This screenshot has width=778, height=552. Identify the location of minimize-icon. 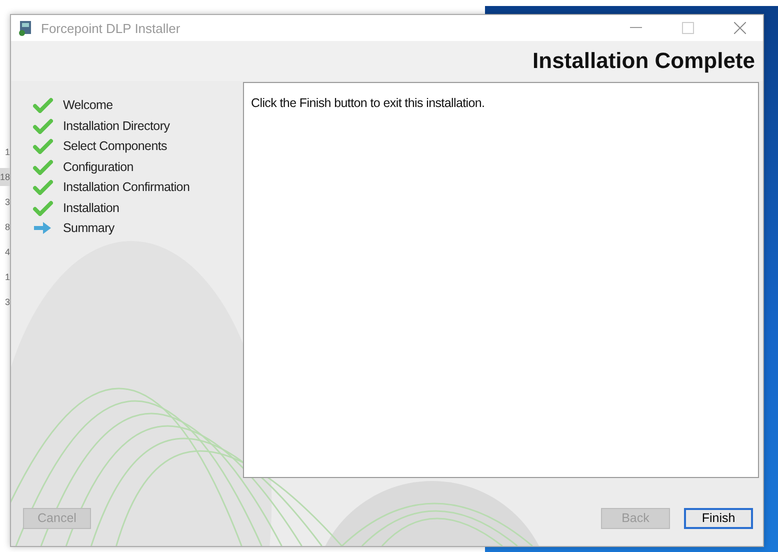
(636, 28).